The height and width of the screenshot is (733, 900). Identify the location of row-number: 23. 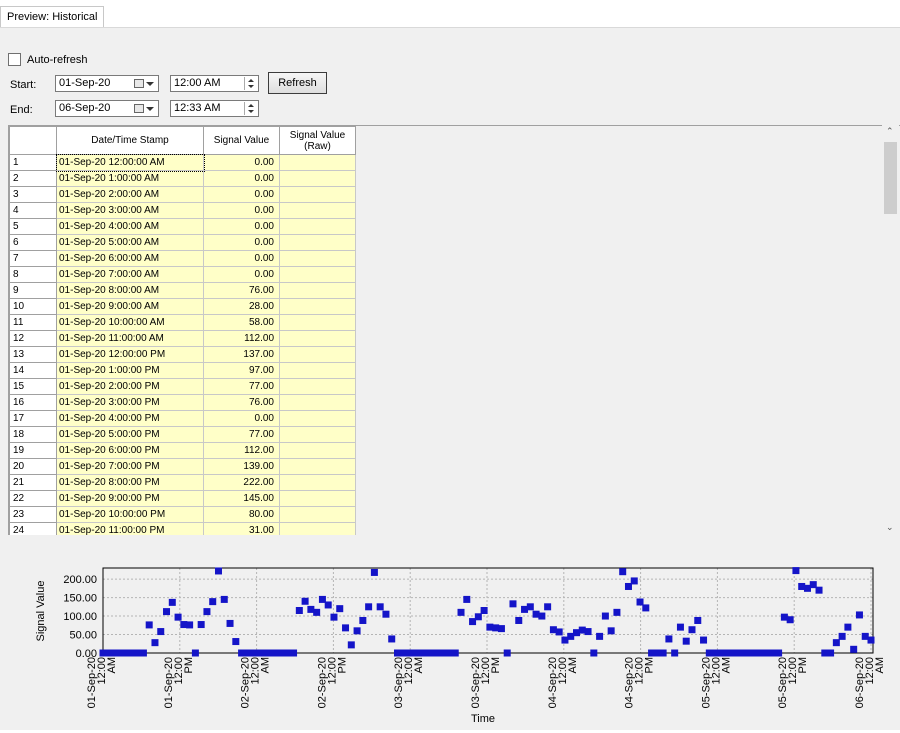
(33, 514).